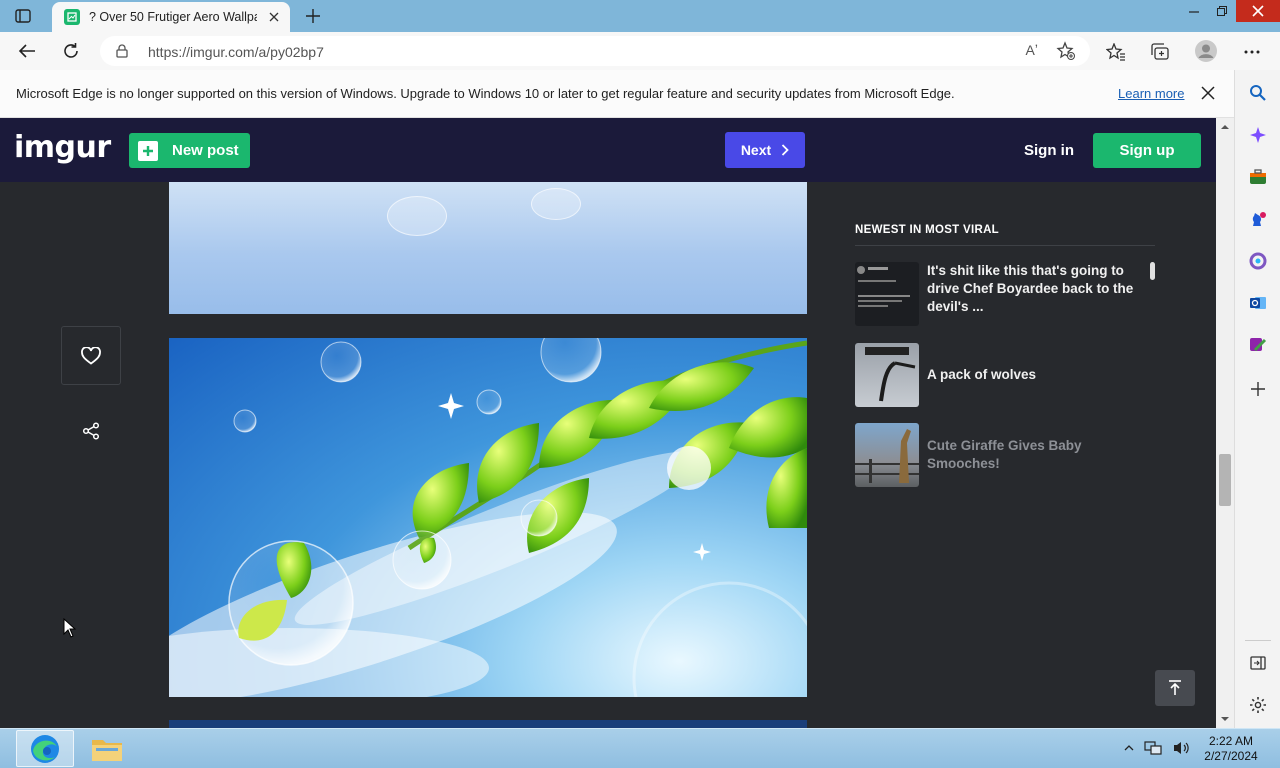 The height and width of the screenshot is (768, 1280). Describe the element at coordinates (1258, 389) in the screenshot. I see `add-sidebar-app-icon` at that location.